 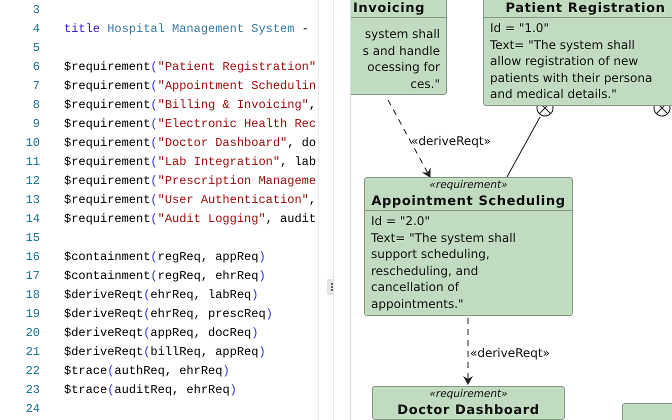 I want to click on line-number: 3, so click(x=36, y=10).